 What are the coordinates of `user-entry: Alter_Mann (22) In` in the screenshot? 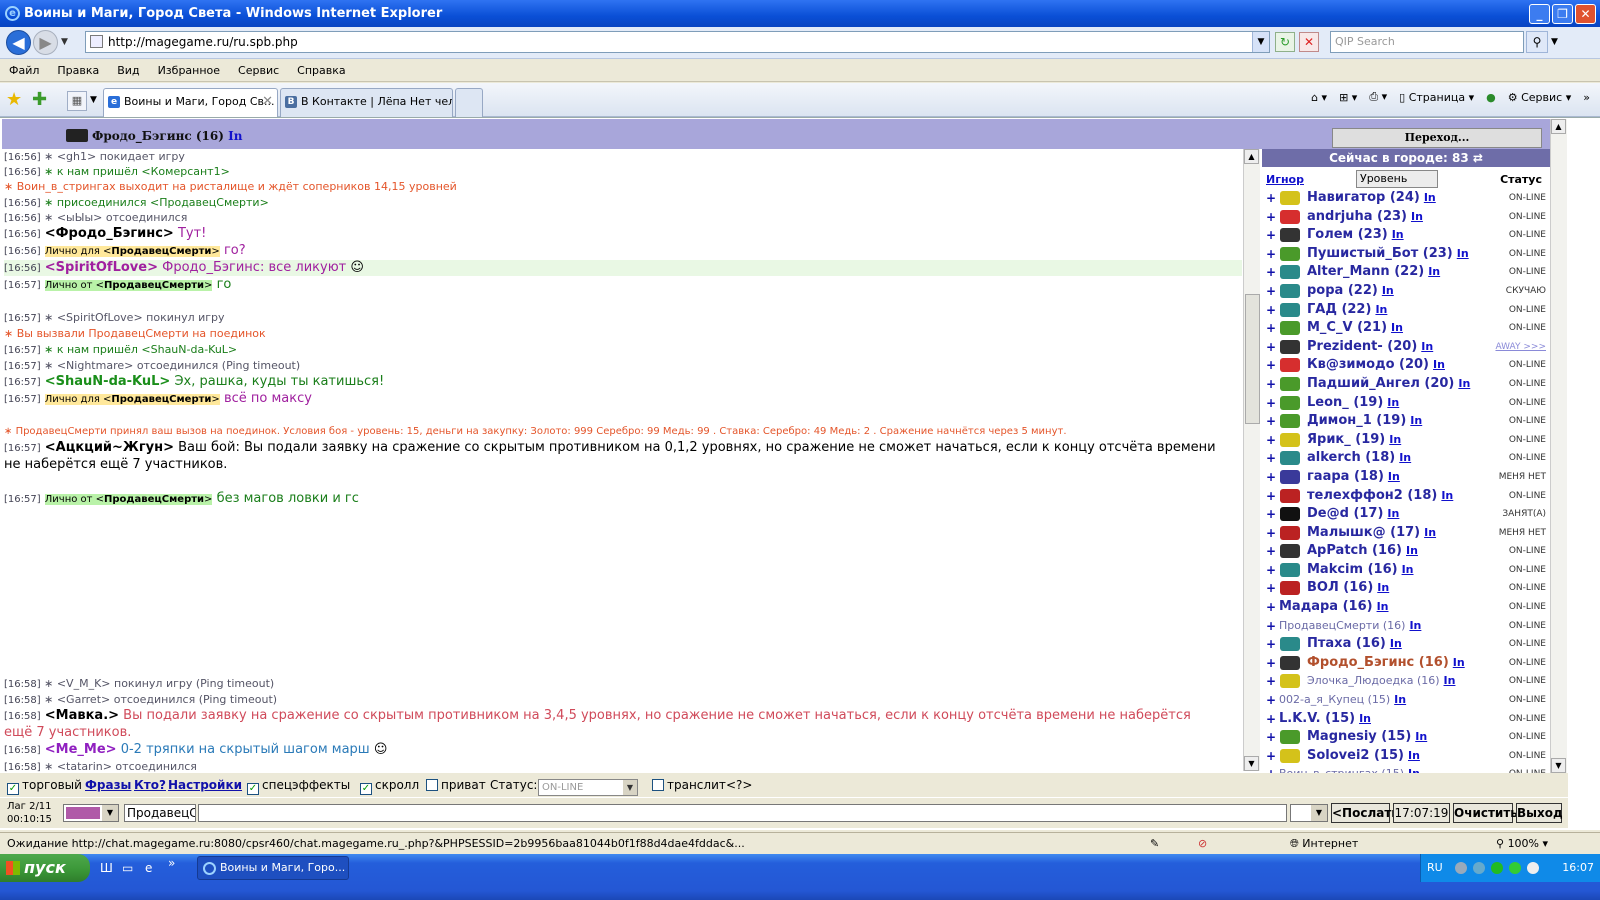 It's located at (1373, 272).